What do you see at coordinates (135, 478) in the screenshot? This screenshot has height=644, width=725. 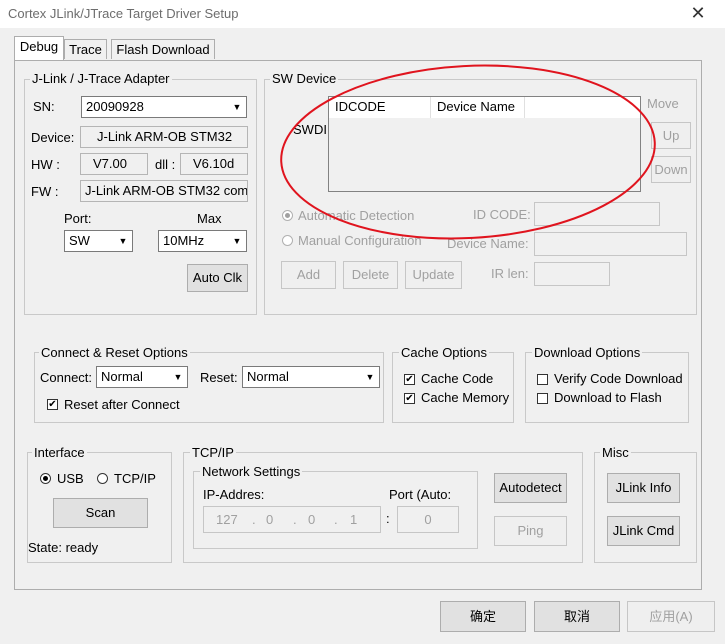 I see `tcpip-radio-label: TCP/IP` at bounding box center [135, 478].